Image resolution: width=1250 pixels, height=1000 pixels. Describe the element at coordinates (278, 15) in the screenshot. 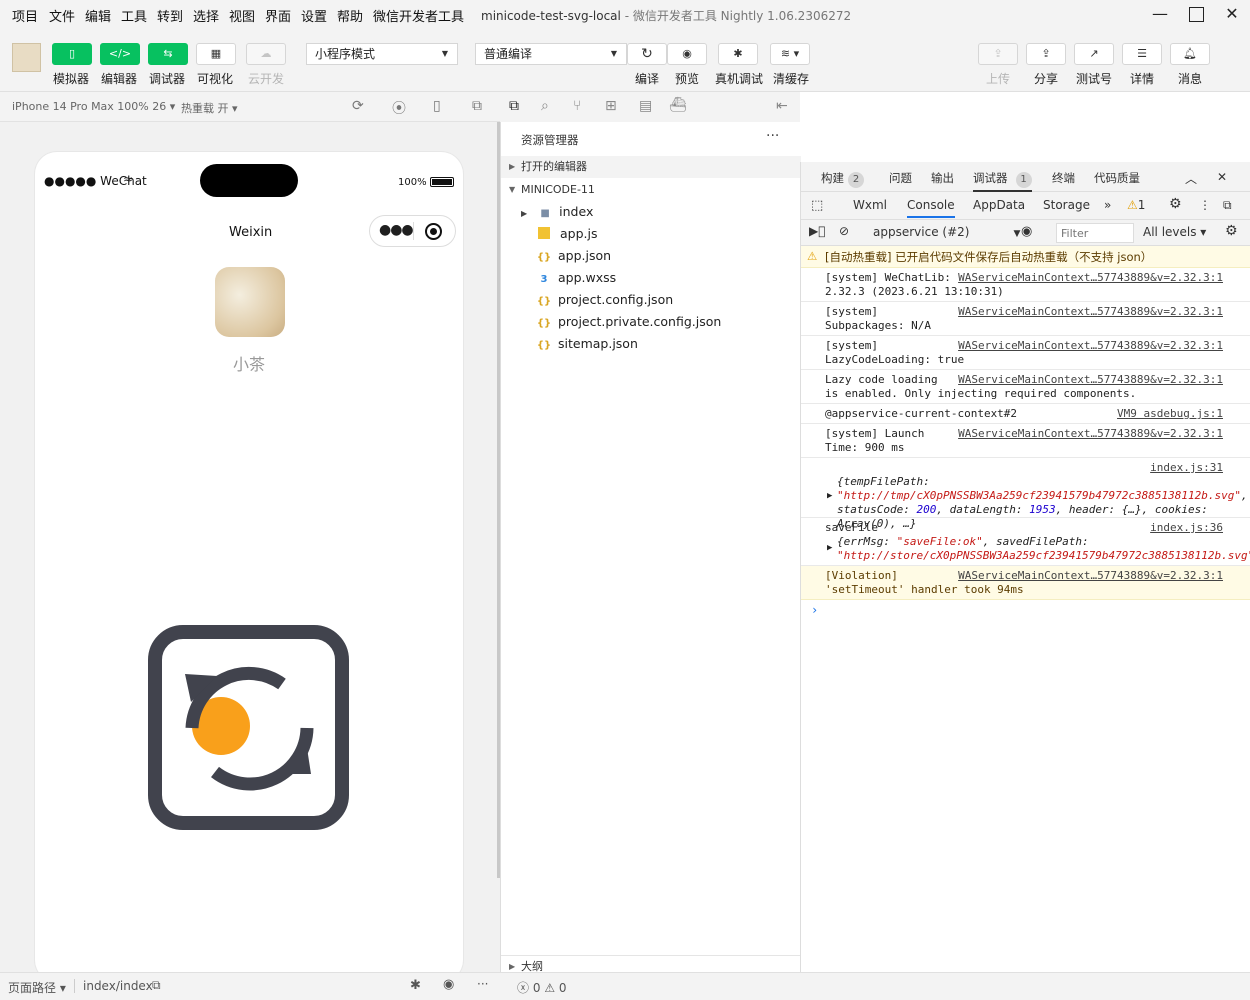

I see `menu-interface: 界面` at that location.